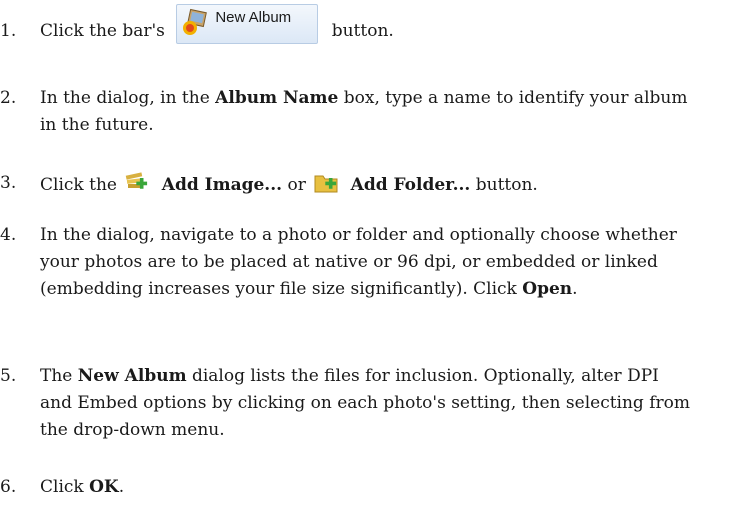 This screenshot has height=513, width=729. I want to click on step-number: 5., so click(8, 376).